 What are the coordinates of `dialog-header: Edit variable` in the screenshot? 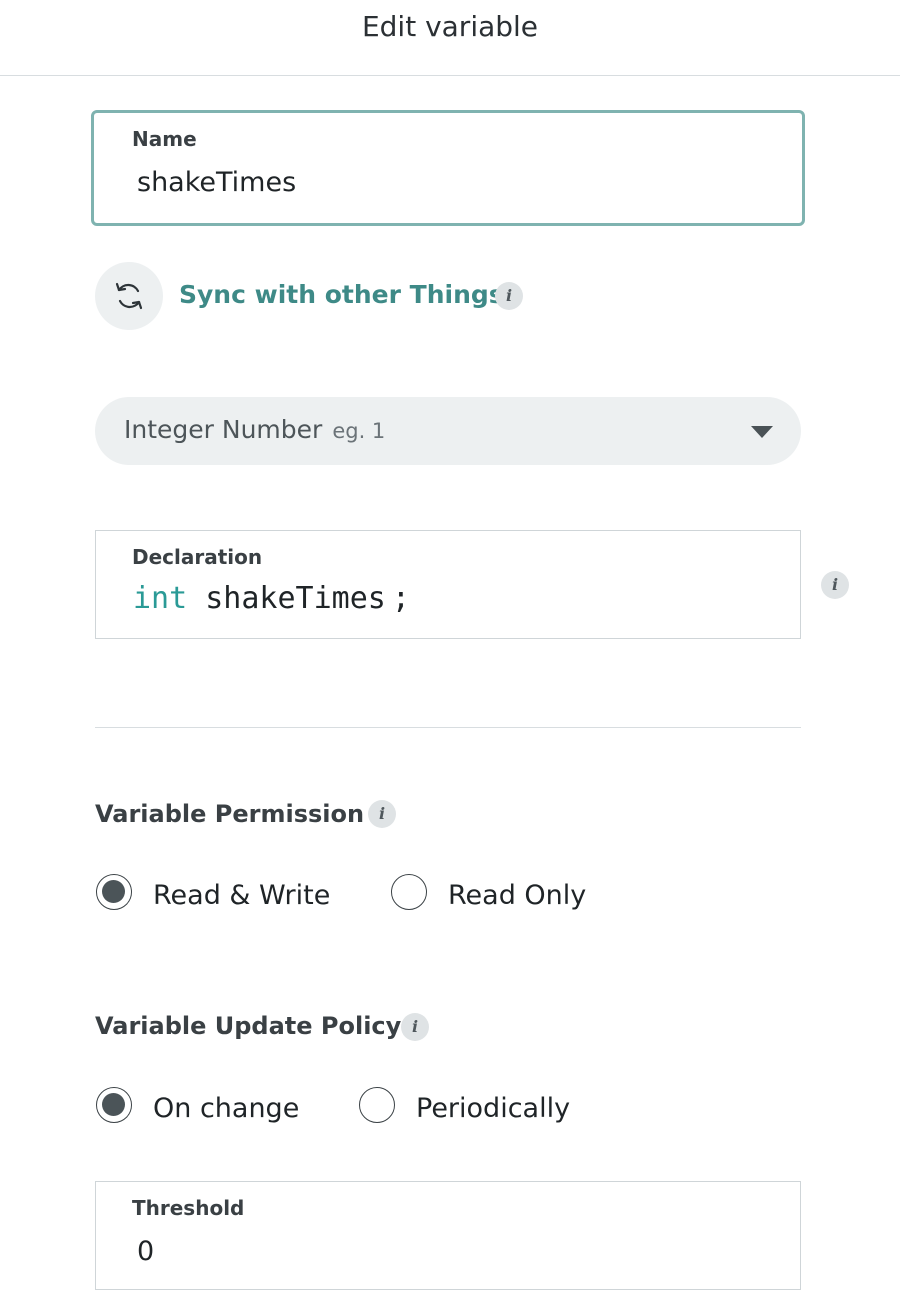 It's located at (450, 38).